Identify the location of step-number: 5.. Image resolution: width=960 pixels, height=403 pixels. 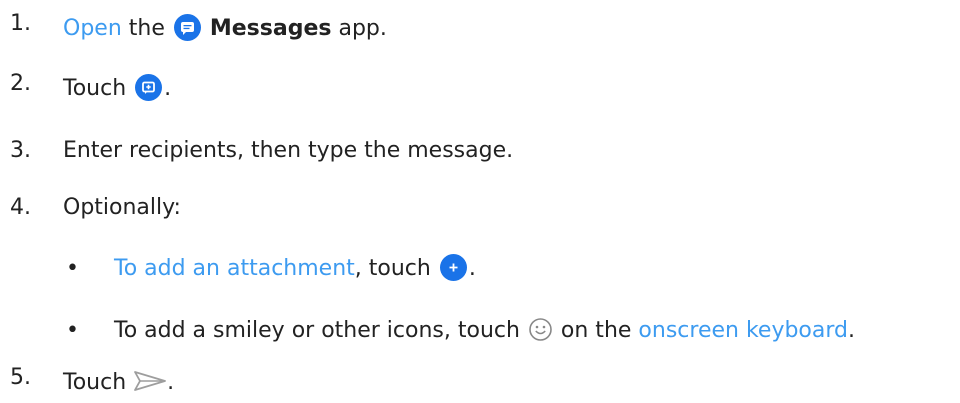
(20, 377).